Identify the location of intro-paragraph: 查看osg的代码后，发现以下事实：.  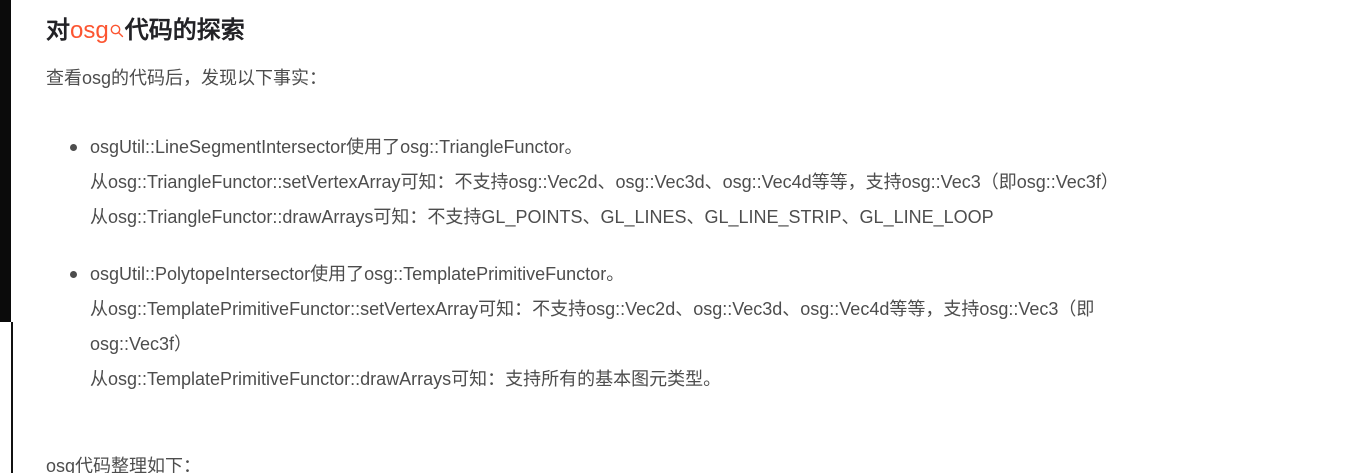
(187, 78).